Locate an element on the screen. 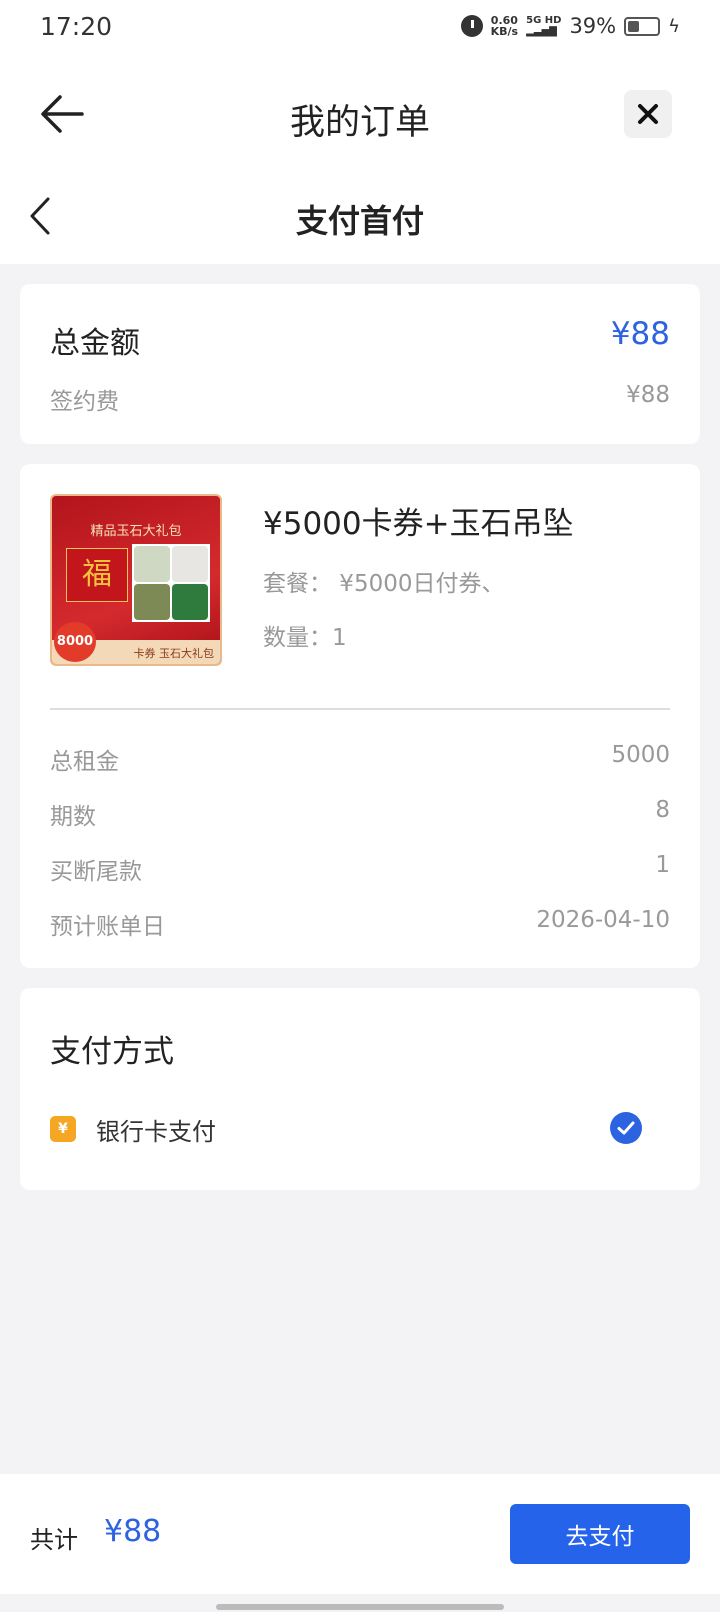 The image size is (720, 1612). pay-button: 去支付 is located at coordinates (600, 1534).